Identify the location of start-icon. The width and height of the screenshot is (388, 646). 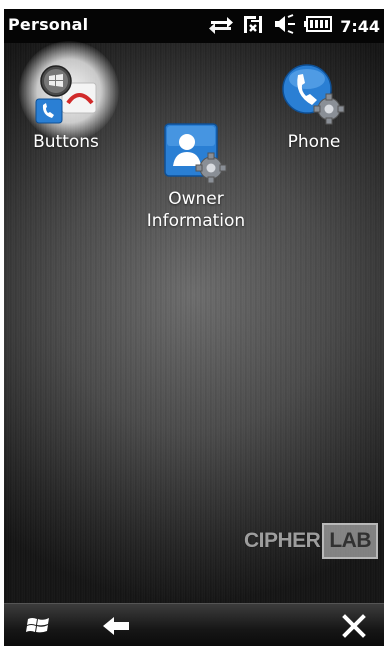
(37, 625).